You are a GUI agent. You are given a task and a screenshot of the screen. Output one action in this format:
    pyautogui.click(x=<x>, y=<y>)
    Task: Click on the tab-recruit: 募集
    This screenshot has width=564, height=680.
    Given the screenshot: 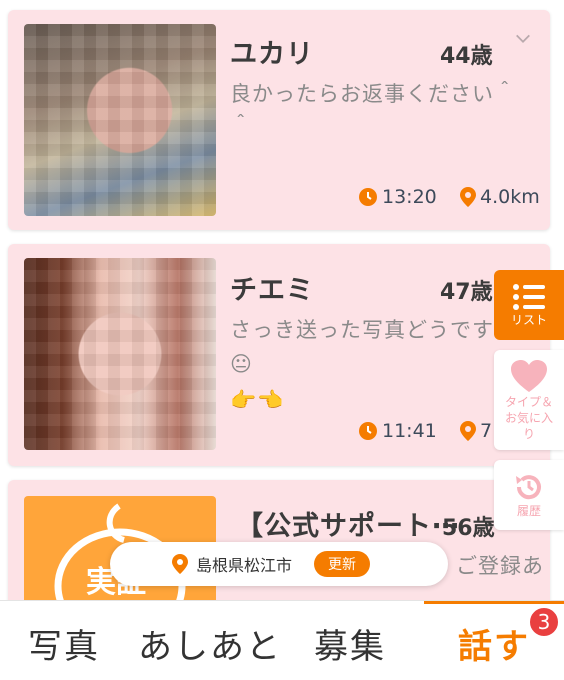 What is the action you would take?
    pyautogui.click(x=350, y=643)
    